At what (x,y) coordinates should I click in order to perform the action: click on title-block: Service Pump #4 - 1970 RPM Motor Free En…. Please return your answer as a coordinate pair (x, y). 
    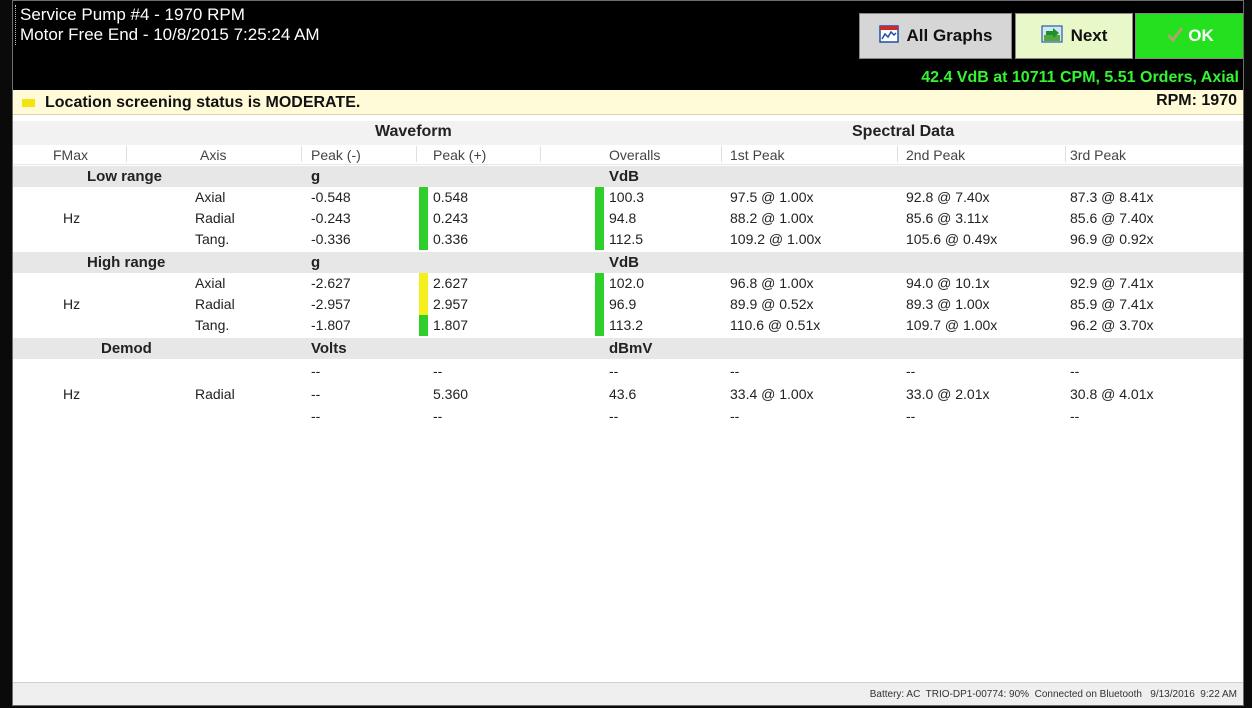
    Looking at the image, I should click on (167, 25).